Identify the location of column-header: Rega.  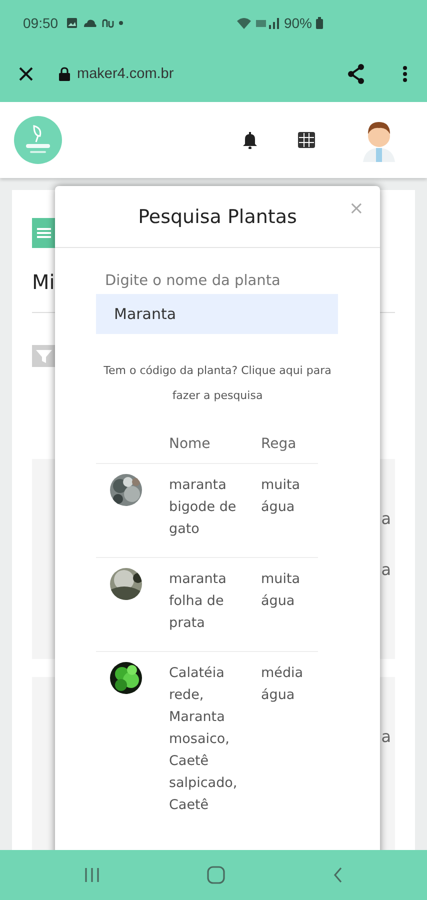
(279, 444).